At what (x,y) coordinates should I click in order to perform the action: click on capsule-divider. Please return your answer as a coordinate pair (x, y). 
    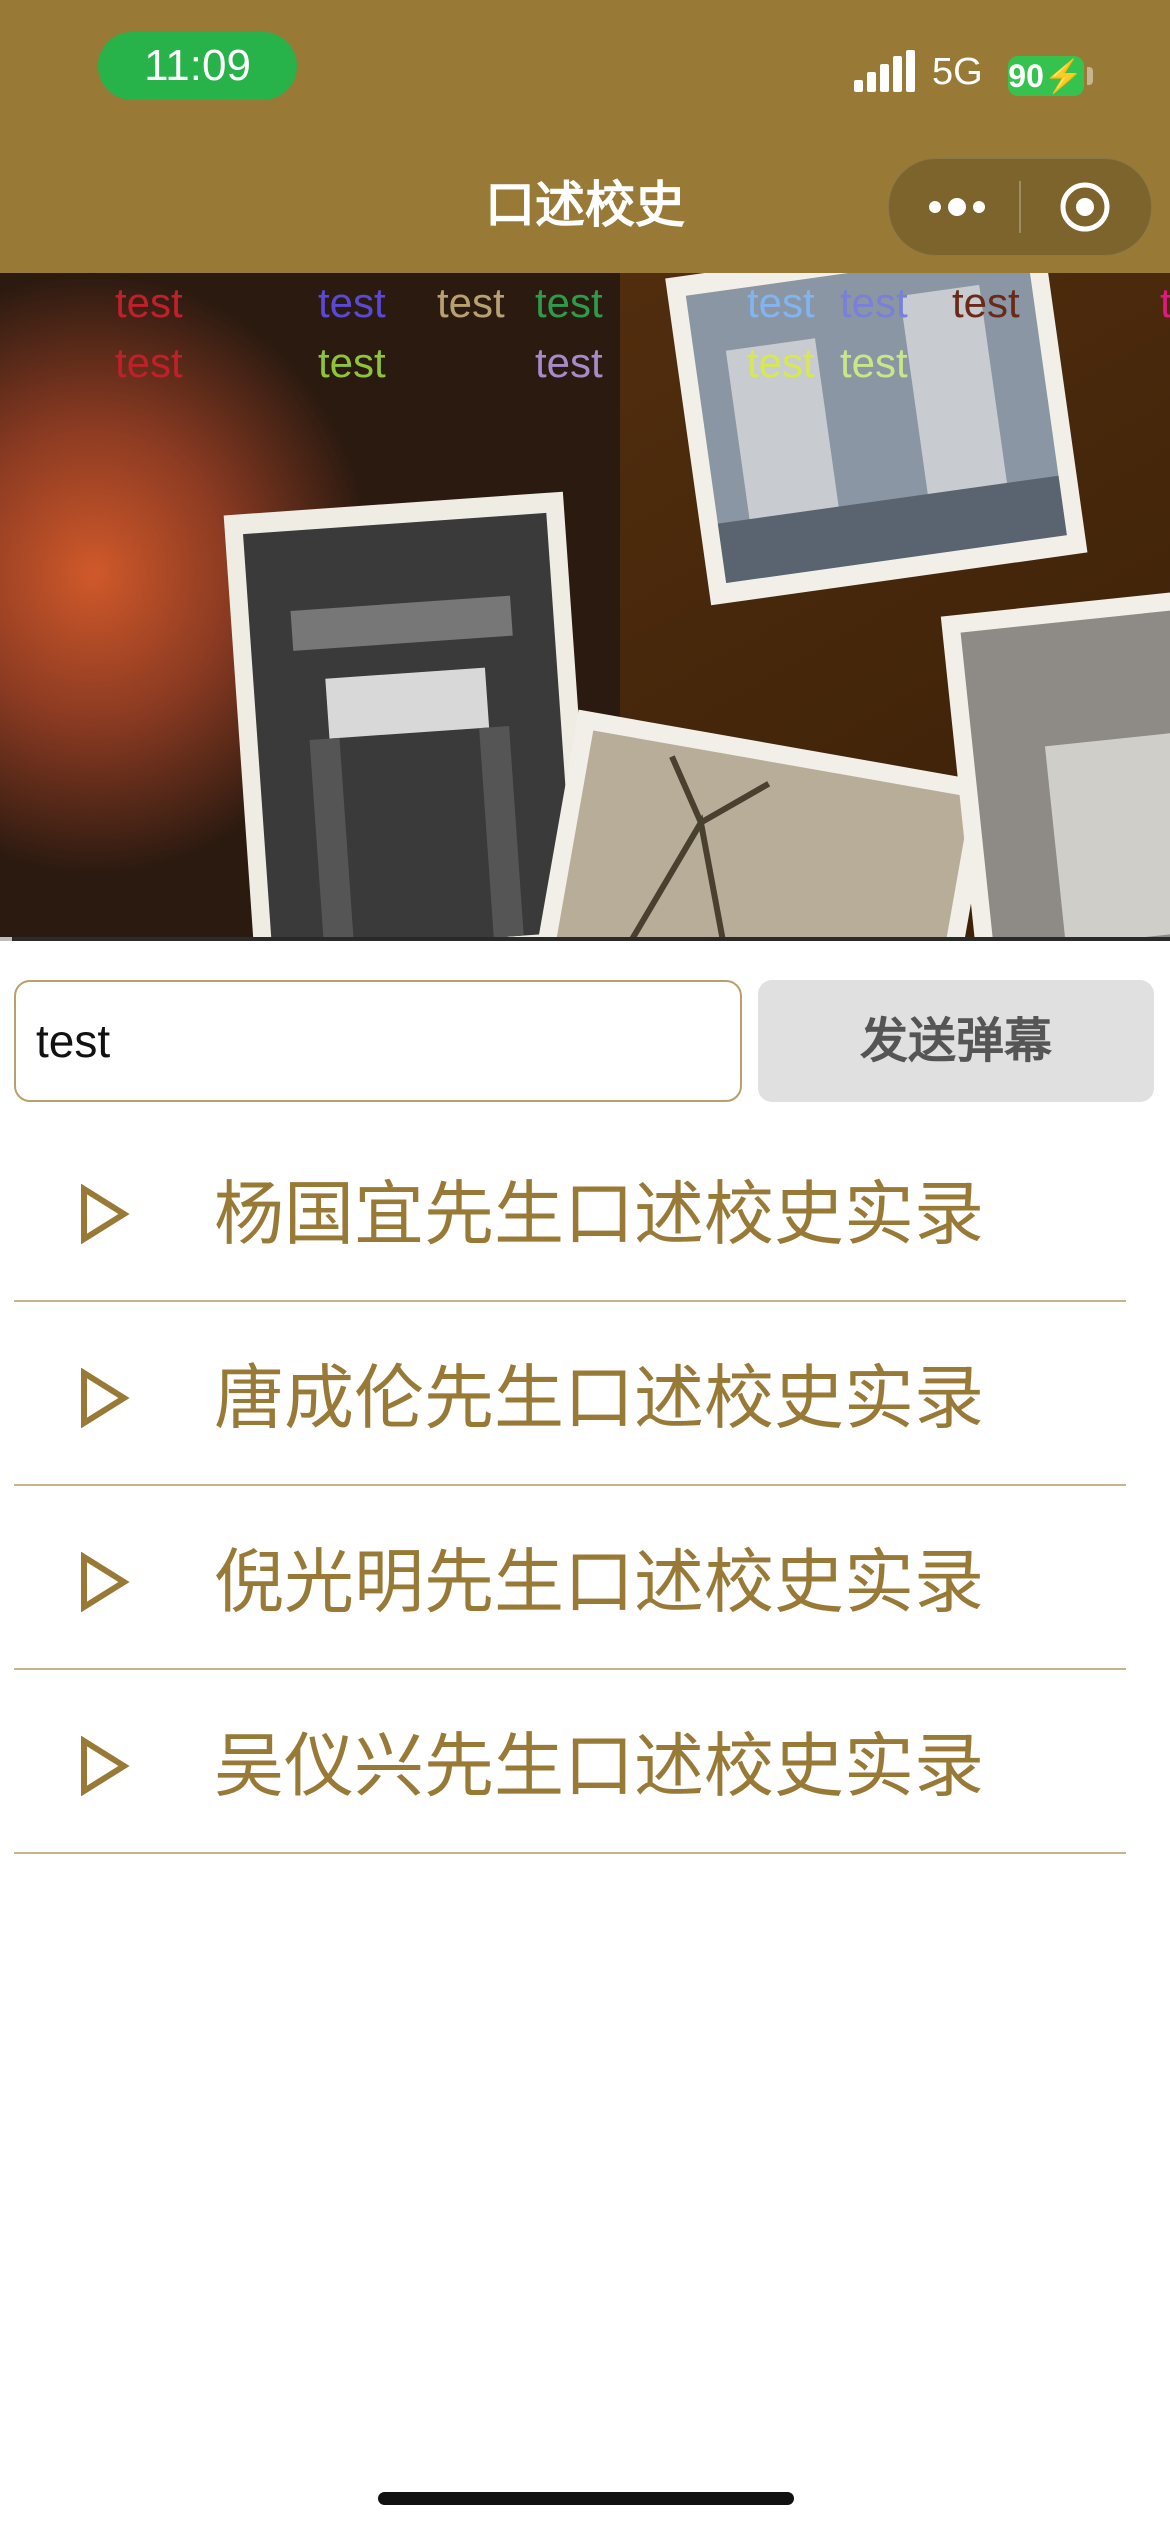
    Looking at the image, I should click on (1020, 207).